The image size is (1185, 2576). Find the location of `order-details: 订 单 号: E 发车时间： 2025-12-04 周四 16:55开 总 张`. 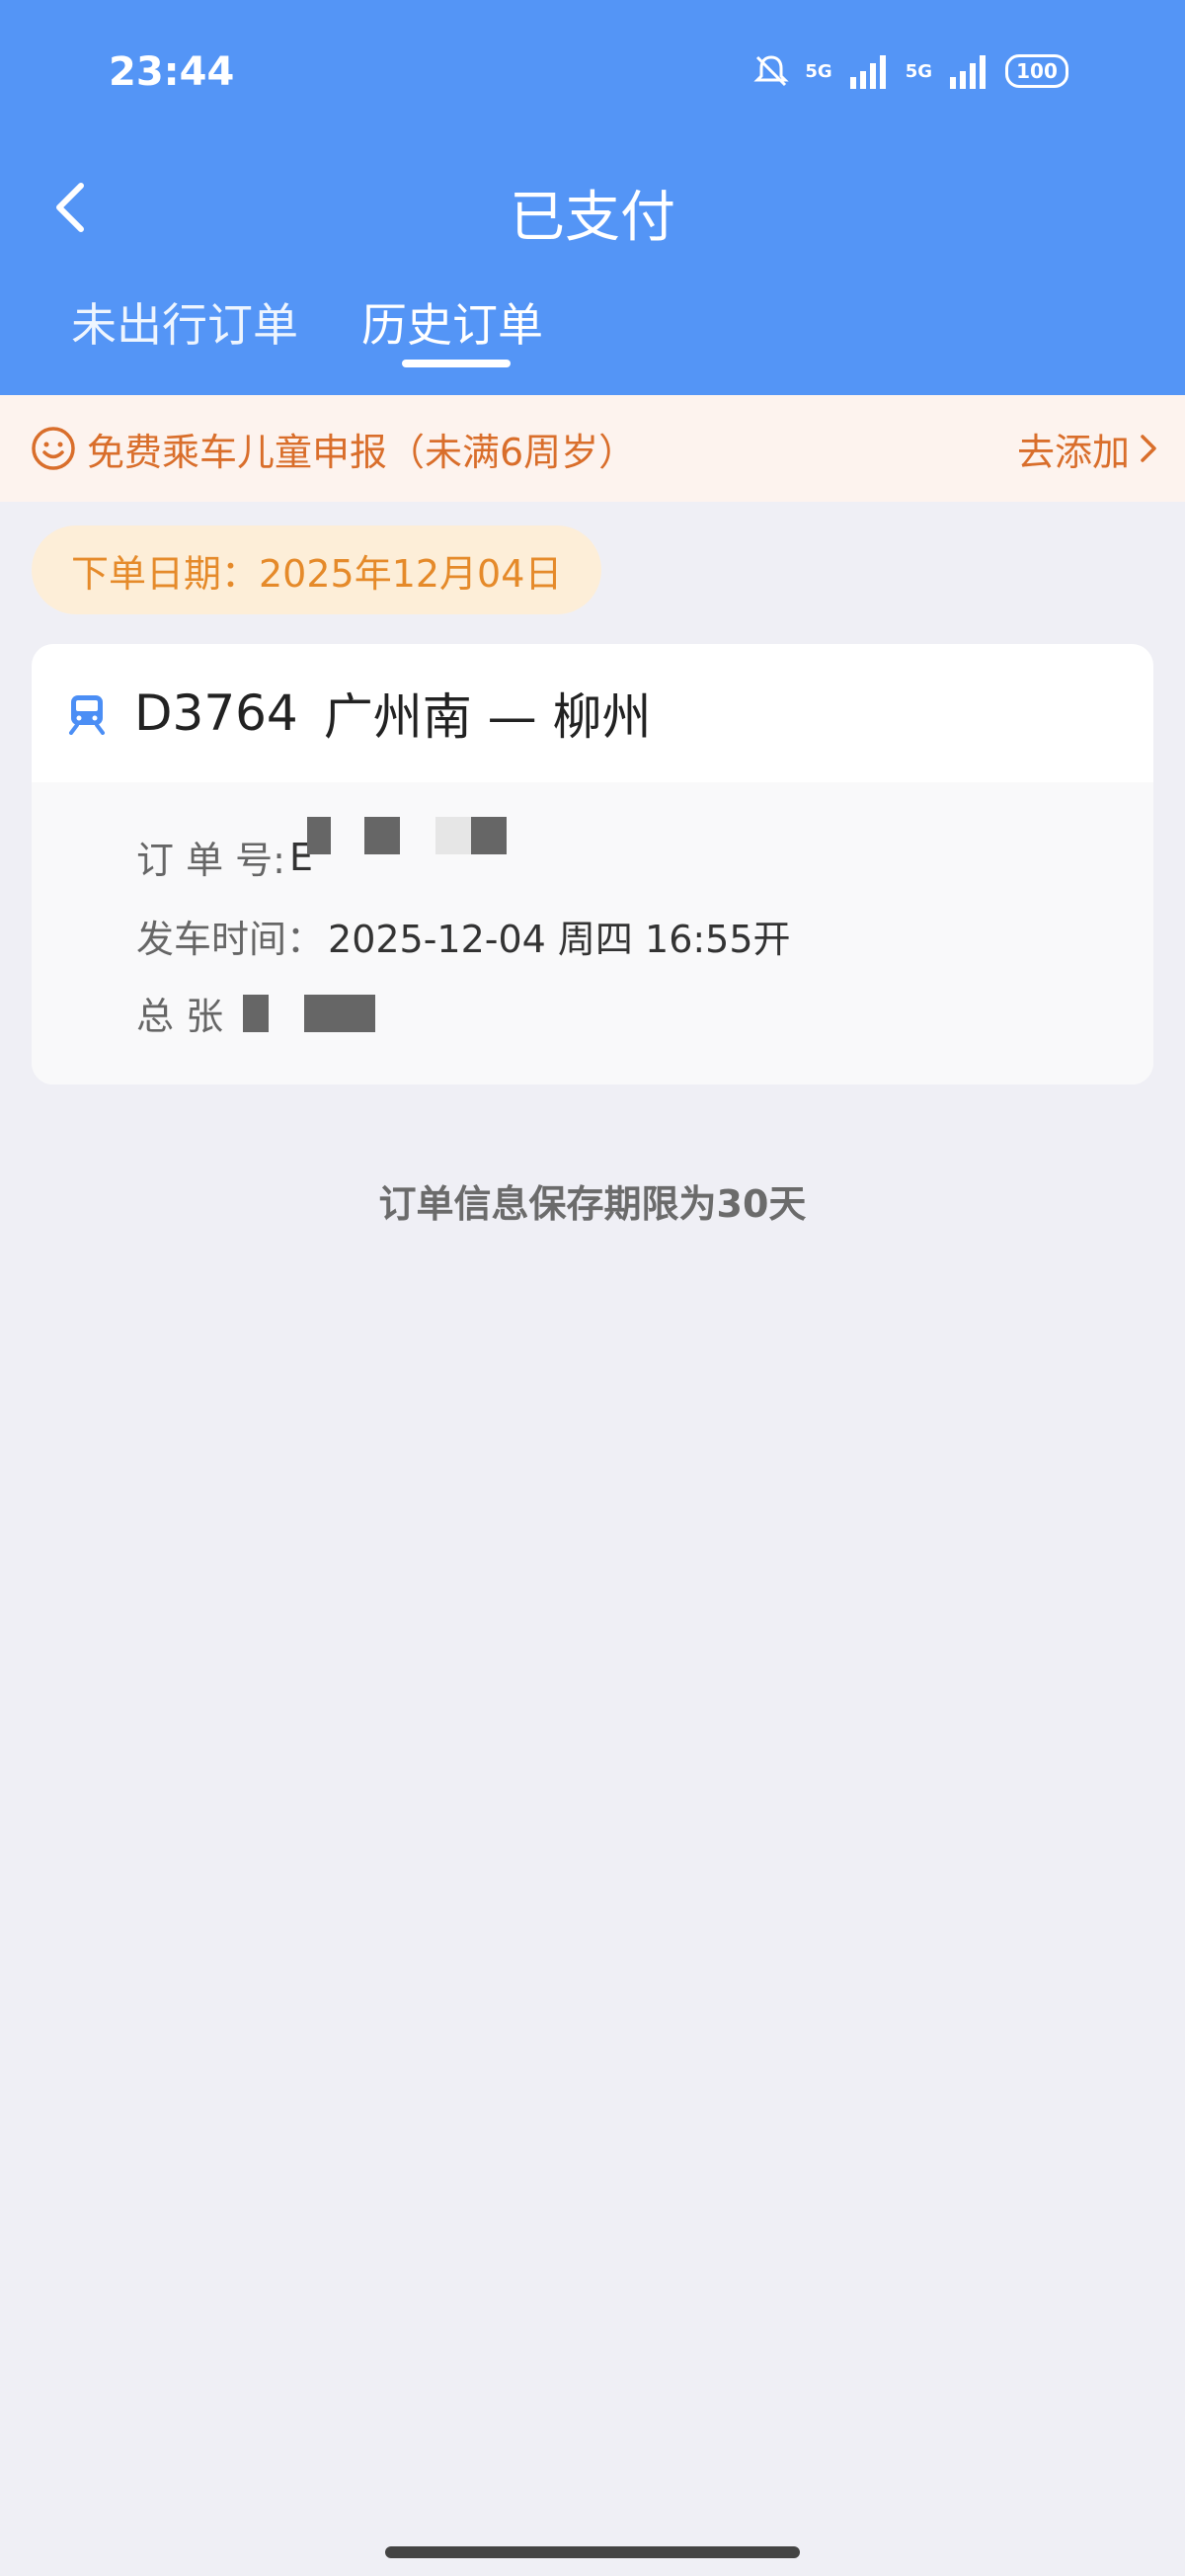

order-details: 订 单 号: E 发车时间： 2025-12-04 周四 16:55开 总 张 is located at coordinates (592, 933).